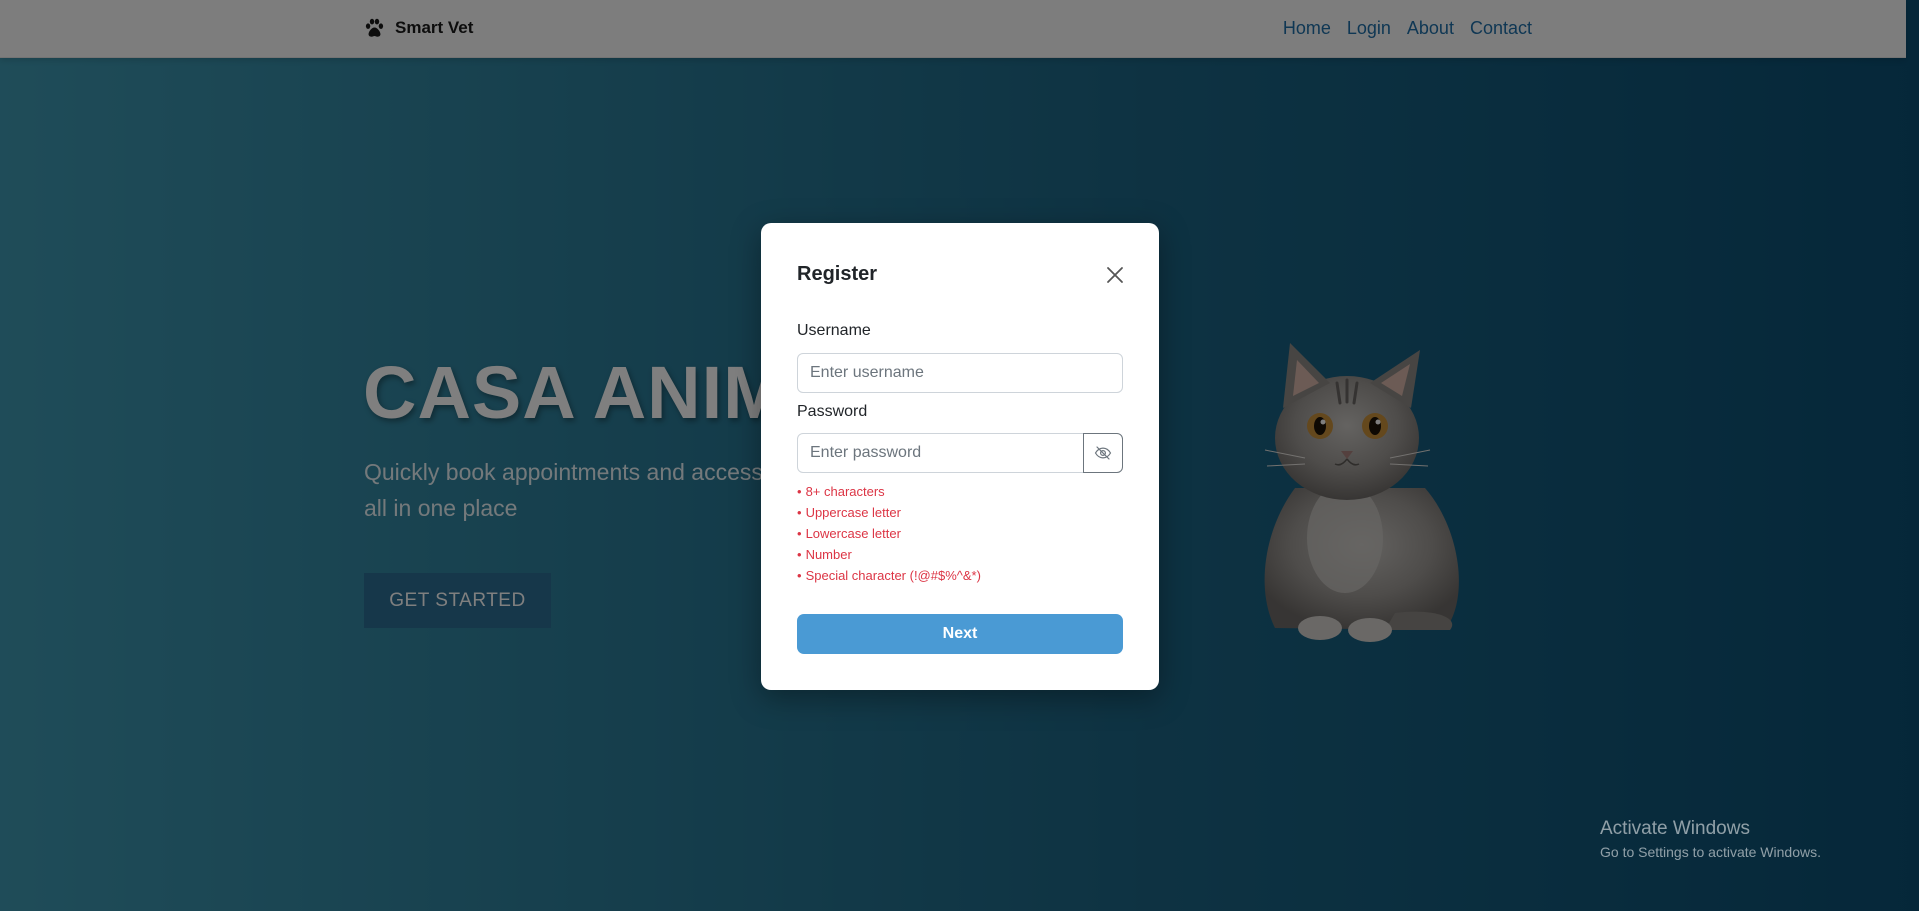 The image size is (1919, 911). I want to click on requirement-item: • Uppercase letter, so click(849, 512).